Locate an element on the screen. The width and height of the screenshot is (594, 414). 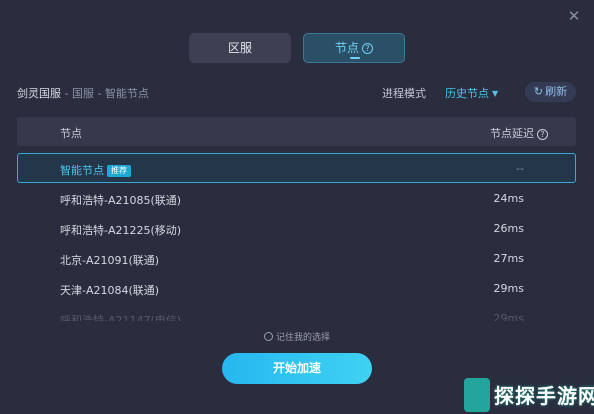
watermark-logo is located at coordinates (477, 395).